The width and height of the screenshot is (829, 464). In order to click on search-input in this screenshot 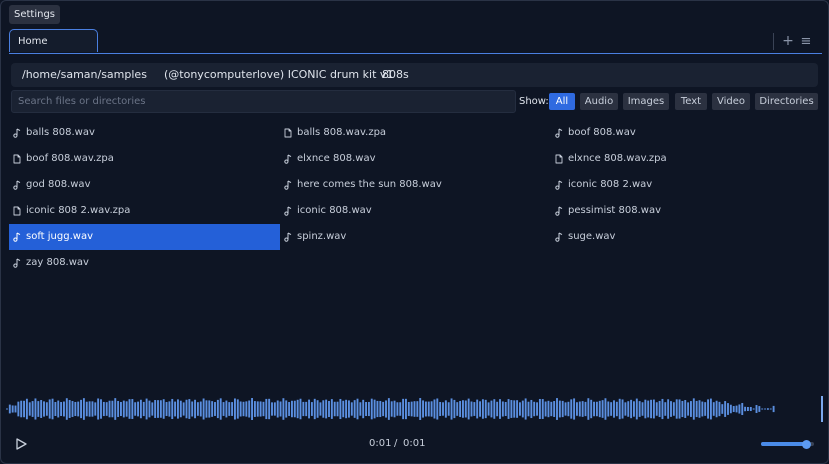, I will do `click(263, 101)`.